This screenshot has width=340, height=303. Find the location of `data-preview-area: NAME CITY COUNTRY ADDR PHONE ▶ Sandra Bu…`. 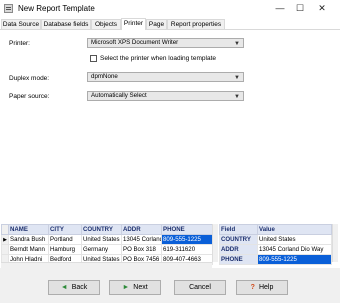

data-preview-area: NAME CITY COUNTRY ADDR PHONE ▶ Sandra Bu… is located at coordinates (170, 245).